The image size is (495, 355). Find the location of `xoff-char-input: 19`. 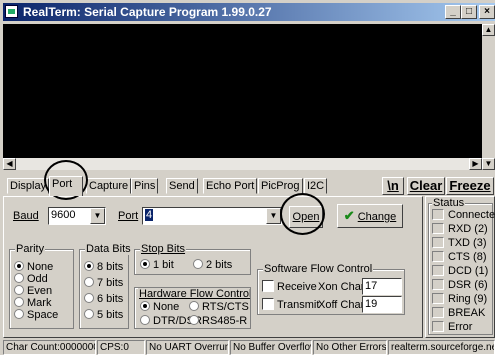

xoff-char-input: 19 is located at coordinates (382, 304).